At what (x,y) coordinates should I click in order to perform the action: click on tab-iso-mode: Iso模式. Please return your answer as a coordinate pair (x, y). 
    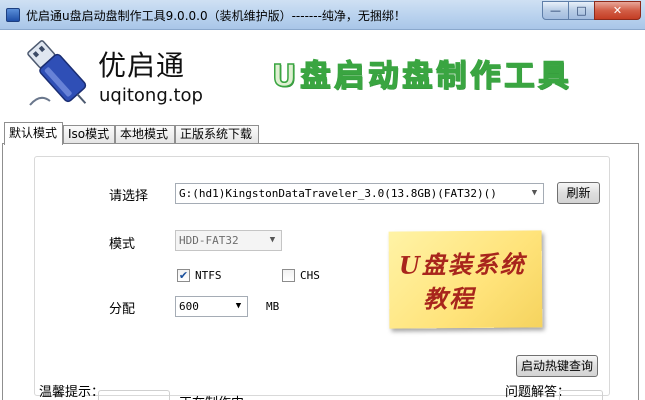
    Looking at the image, I should click on (89, 134).